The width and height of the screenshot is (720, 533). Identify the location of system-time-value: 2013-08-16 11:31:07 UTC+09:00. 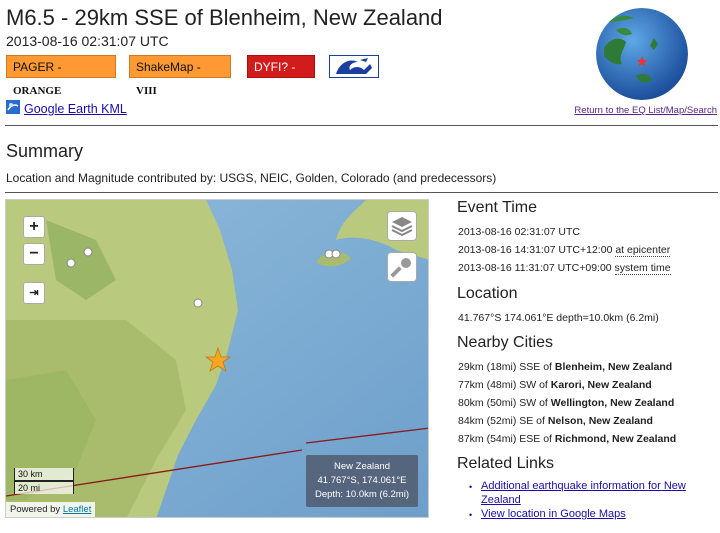
(535, 268).